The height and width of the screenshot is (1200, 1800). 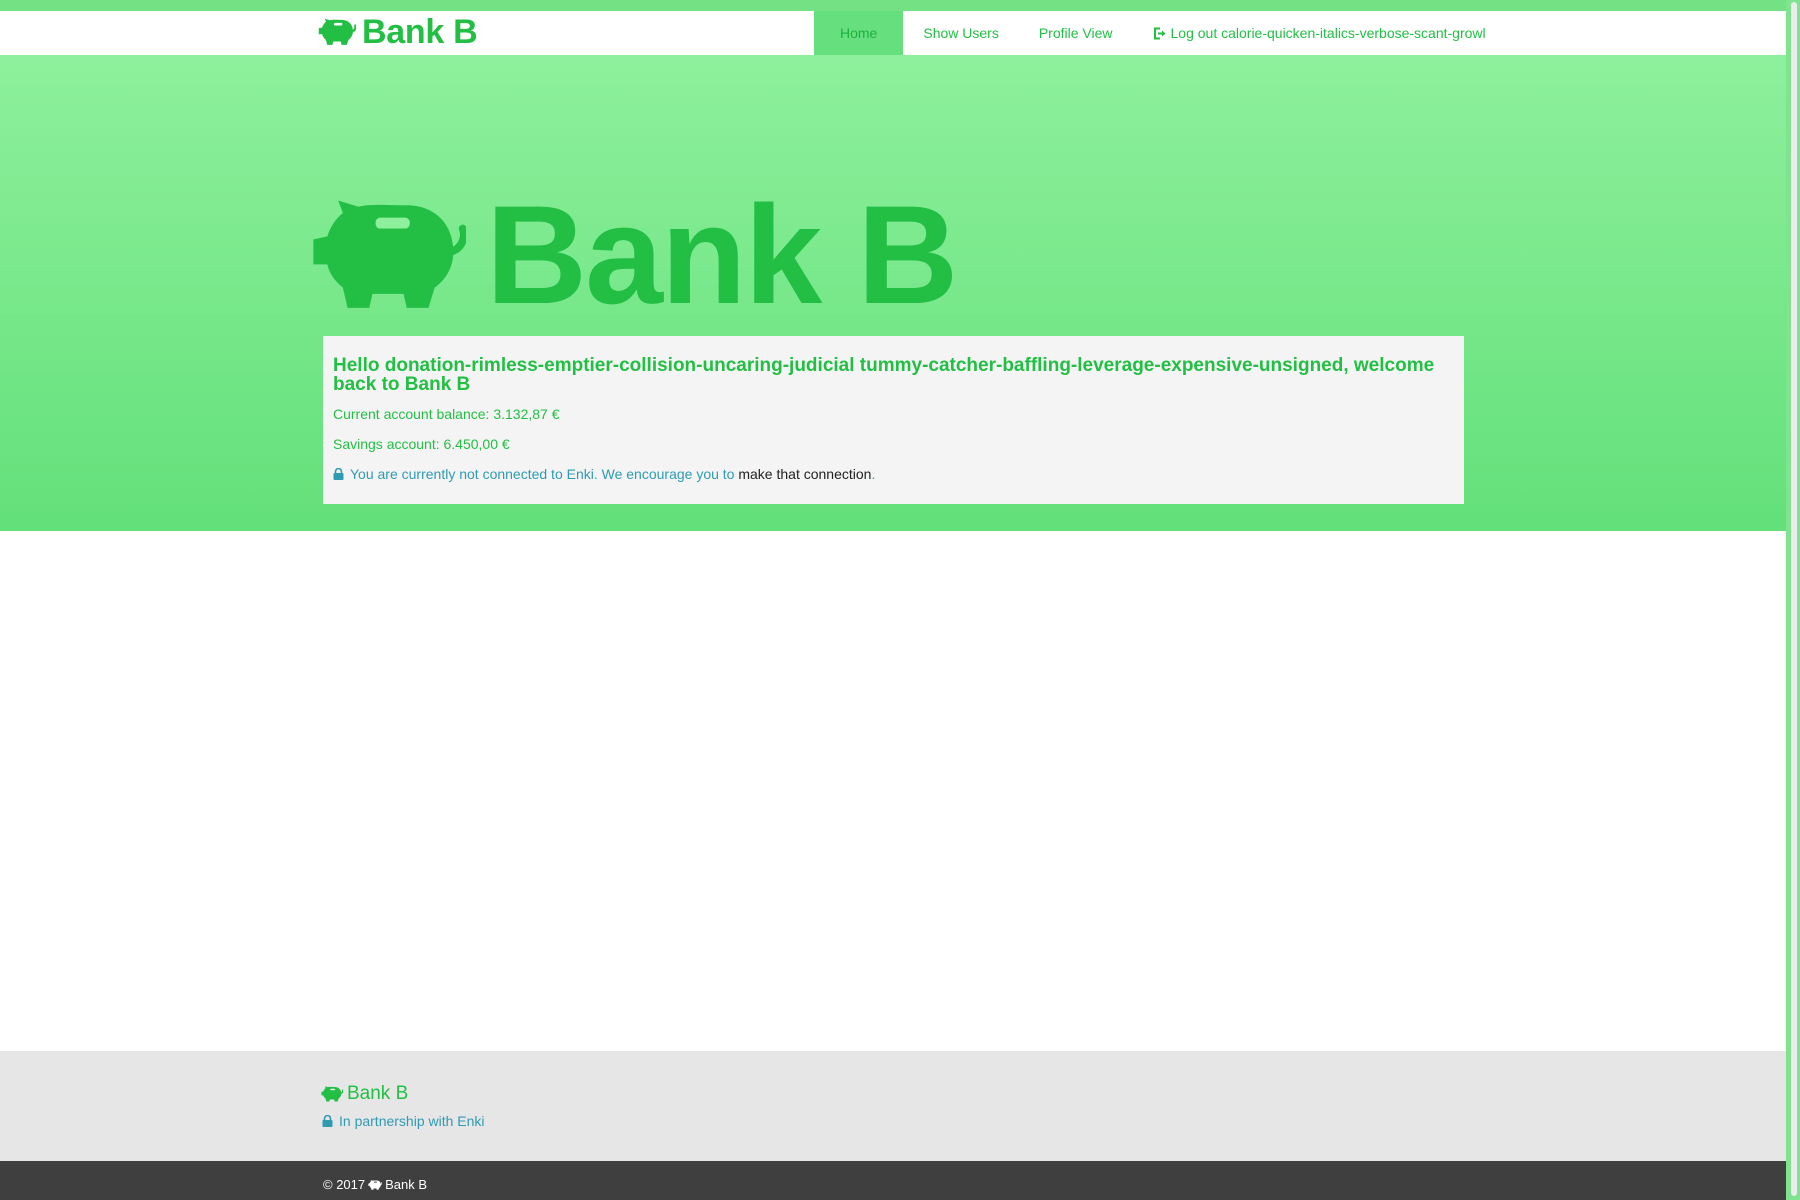 I want to click on copyright-brand: Bank B, so click(x=406, y=1184).